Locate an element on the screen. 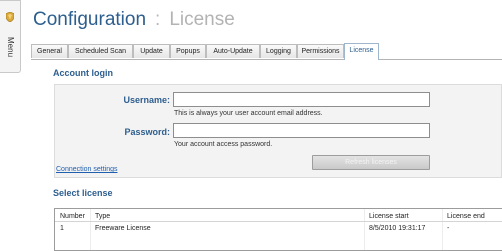  column-header-number: Number is located at coordinates (73, 216).